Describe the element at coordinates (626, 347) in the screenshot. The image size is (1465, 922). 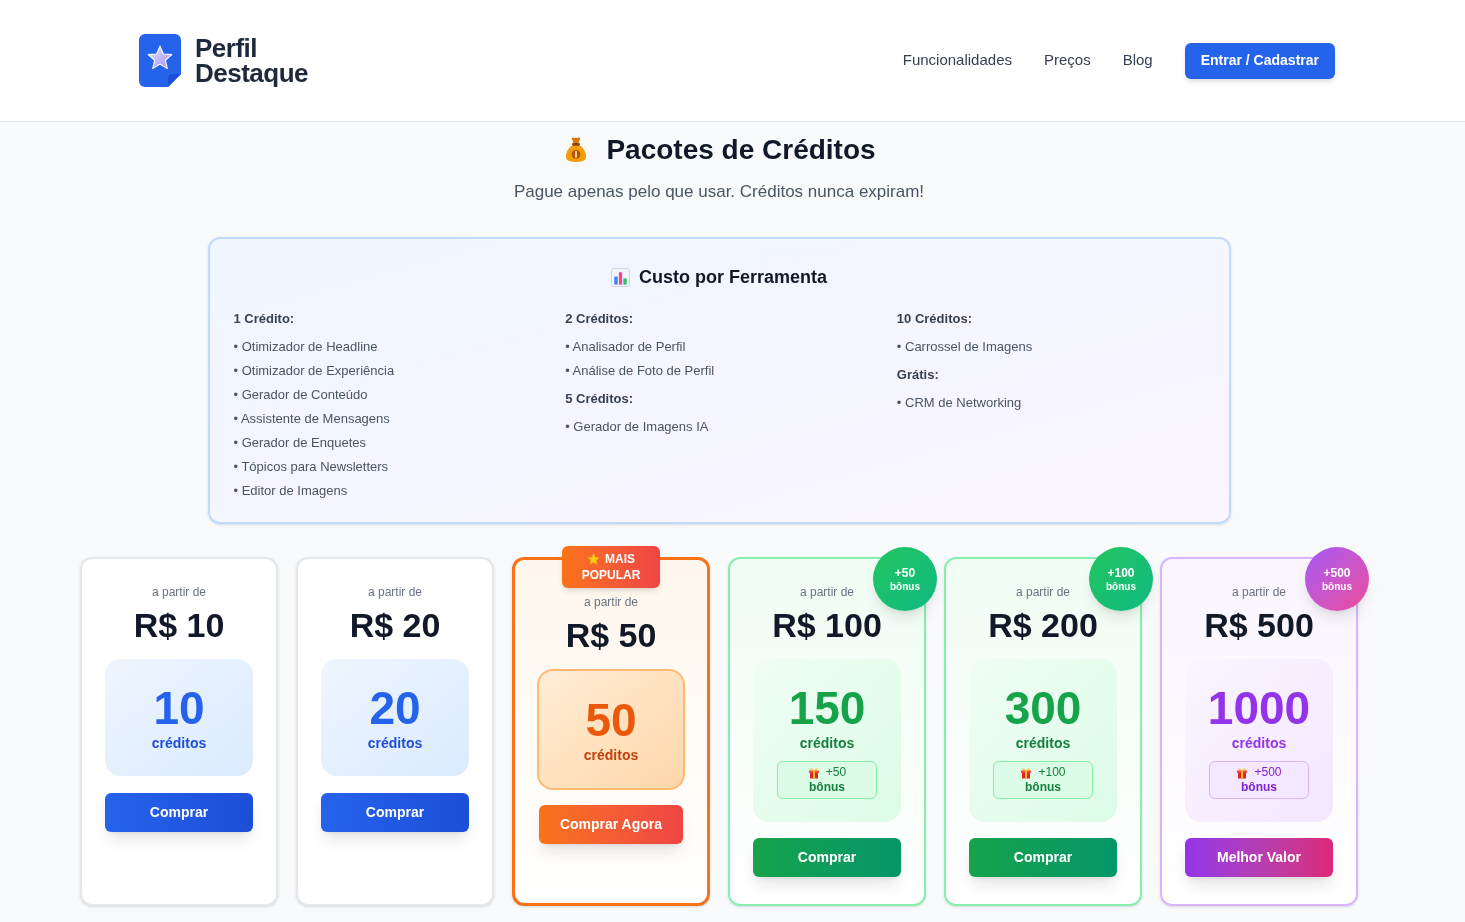
I see `tool-item: • Analisador de Perfil` at that location.